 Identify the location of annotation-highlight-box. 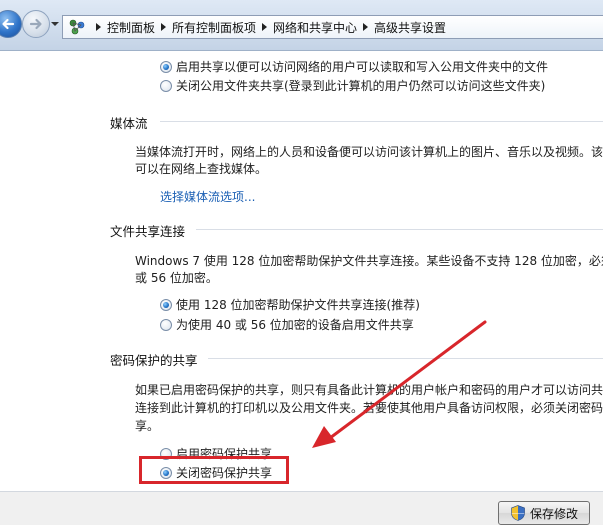
(214, 470).